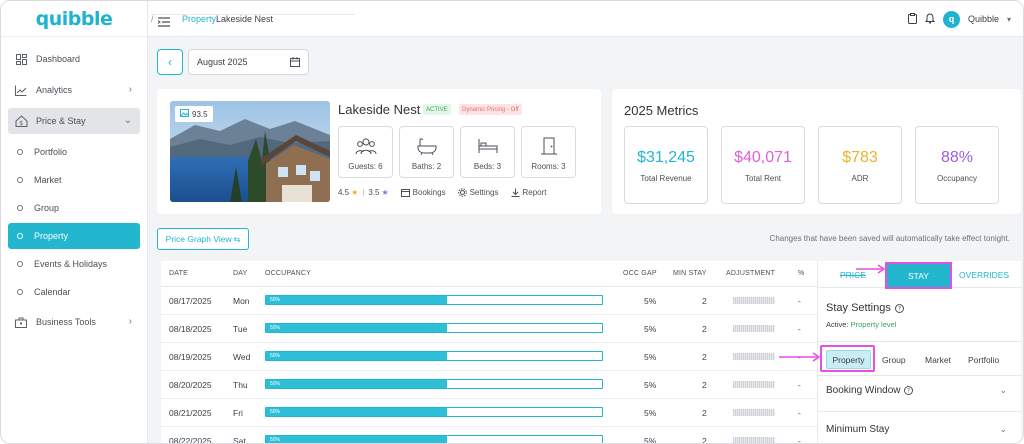 This screenshot has width=1024, height=444. What do you see at coordinates (426, 152) in the screenshot?
I see `baths-stat: Baths: 2` at bounding box center [426, 152].